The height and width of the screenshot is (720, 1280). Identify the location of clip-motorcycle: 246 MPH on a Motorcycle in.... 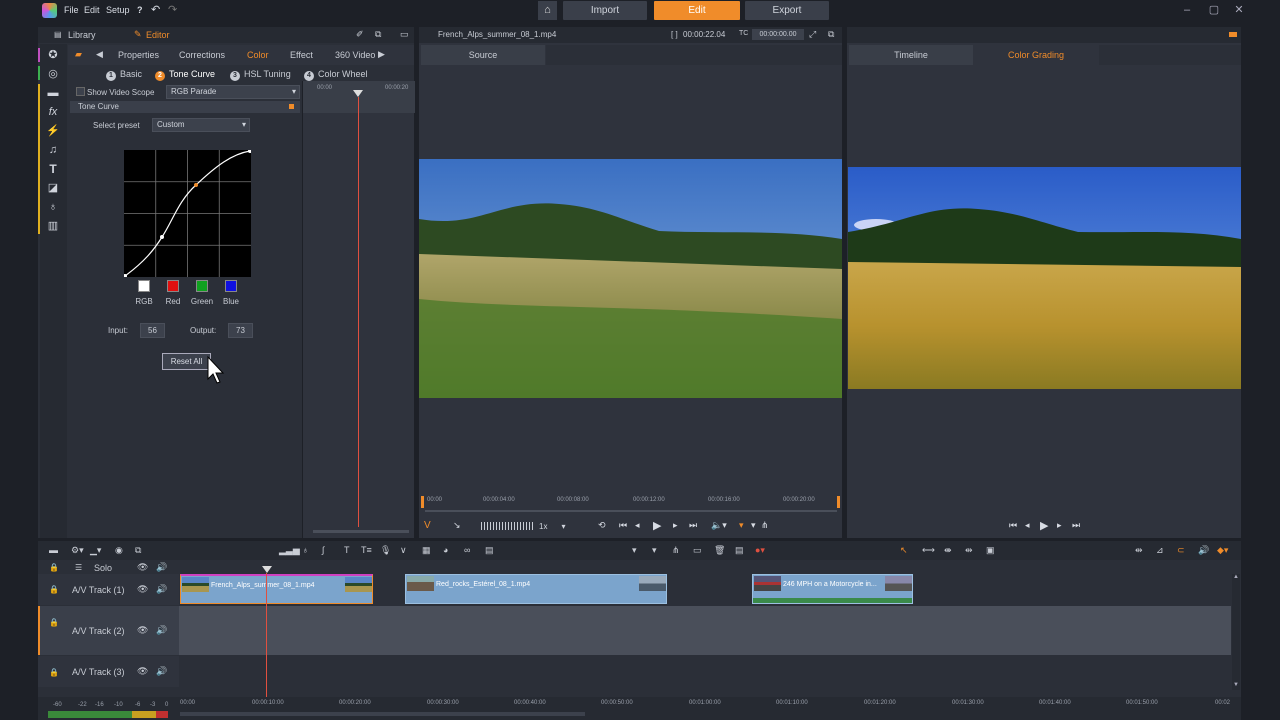
(832, 589).